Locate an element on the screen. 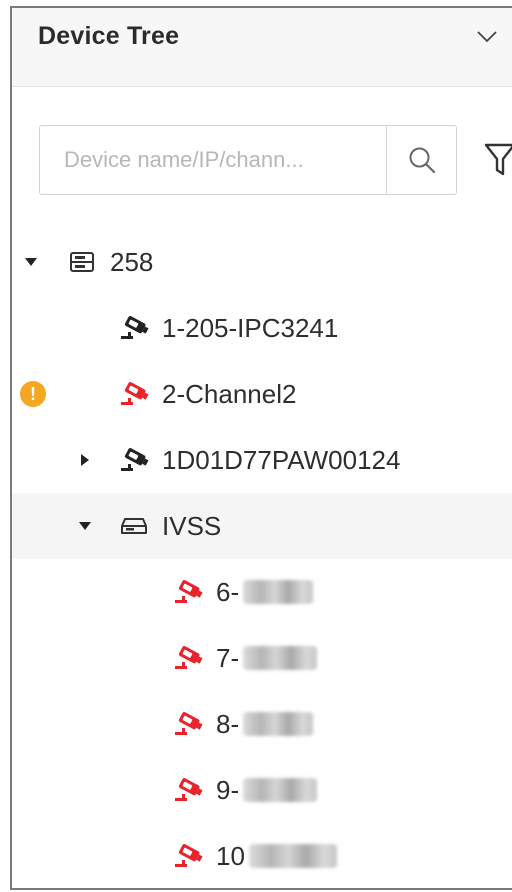 This screenshot has height=892, width=512. server-icon is located at coordinates (82, 262).